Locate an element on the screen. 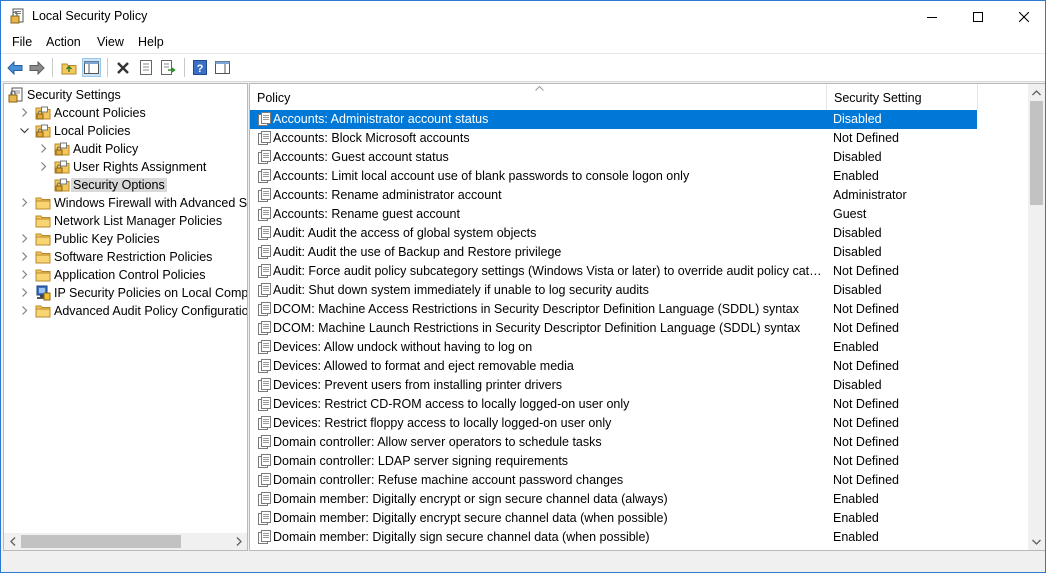 This screenshot has height=573, width=1046. action-pane-button is located at coordinates (222, 67).